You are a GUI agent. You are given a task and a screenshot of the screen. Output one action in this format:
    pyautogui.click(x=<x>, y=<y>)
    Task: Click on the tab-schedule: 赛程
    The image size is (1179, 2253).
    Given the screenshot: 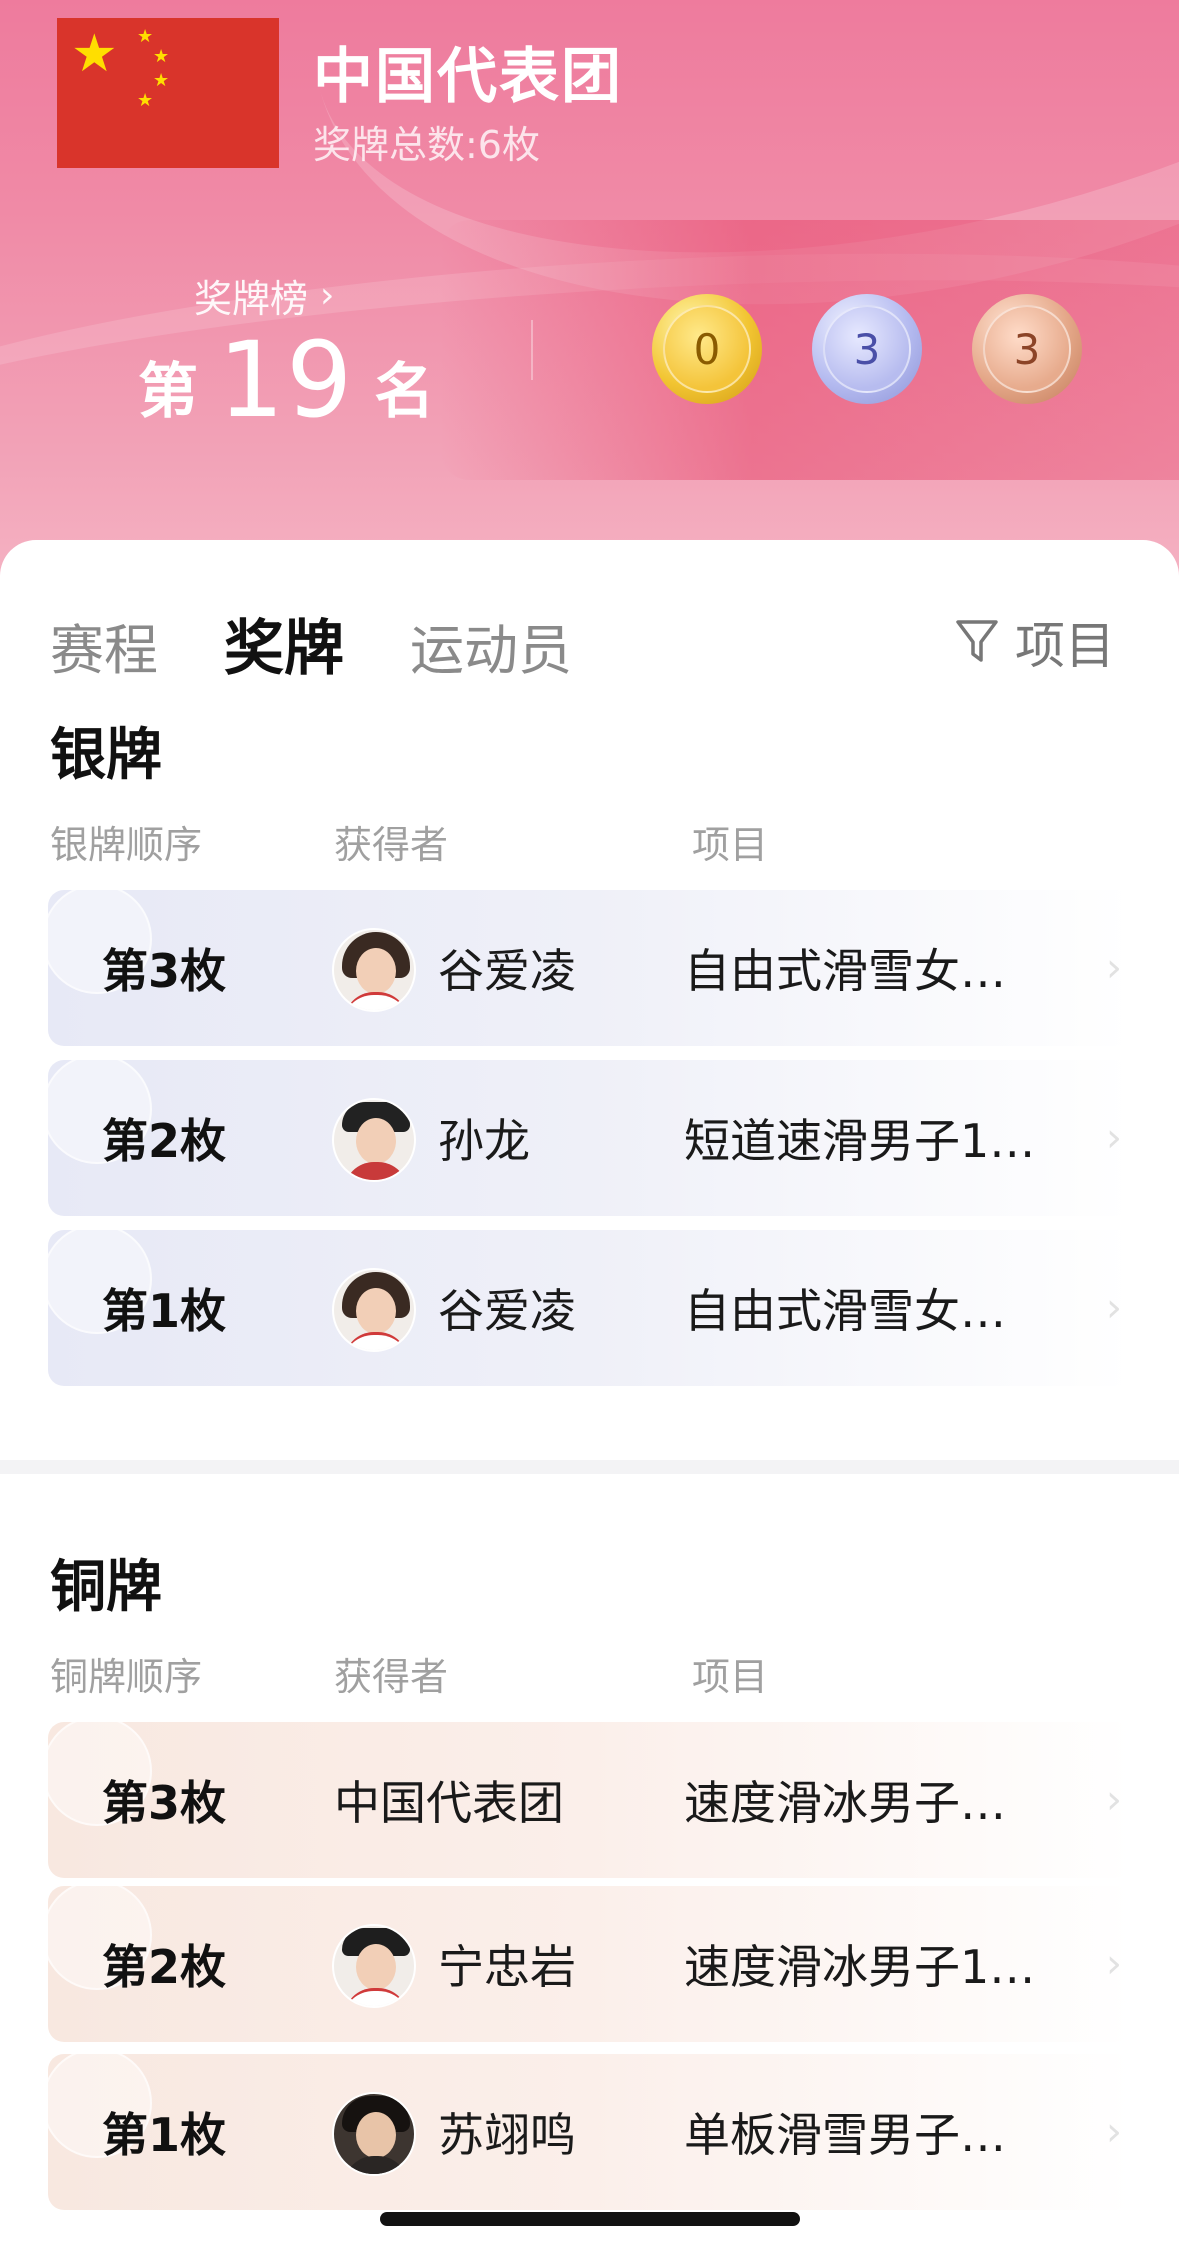 What is the action you would take?
    pyautogui.click(x=104, y=645)
    